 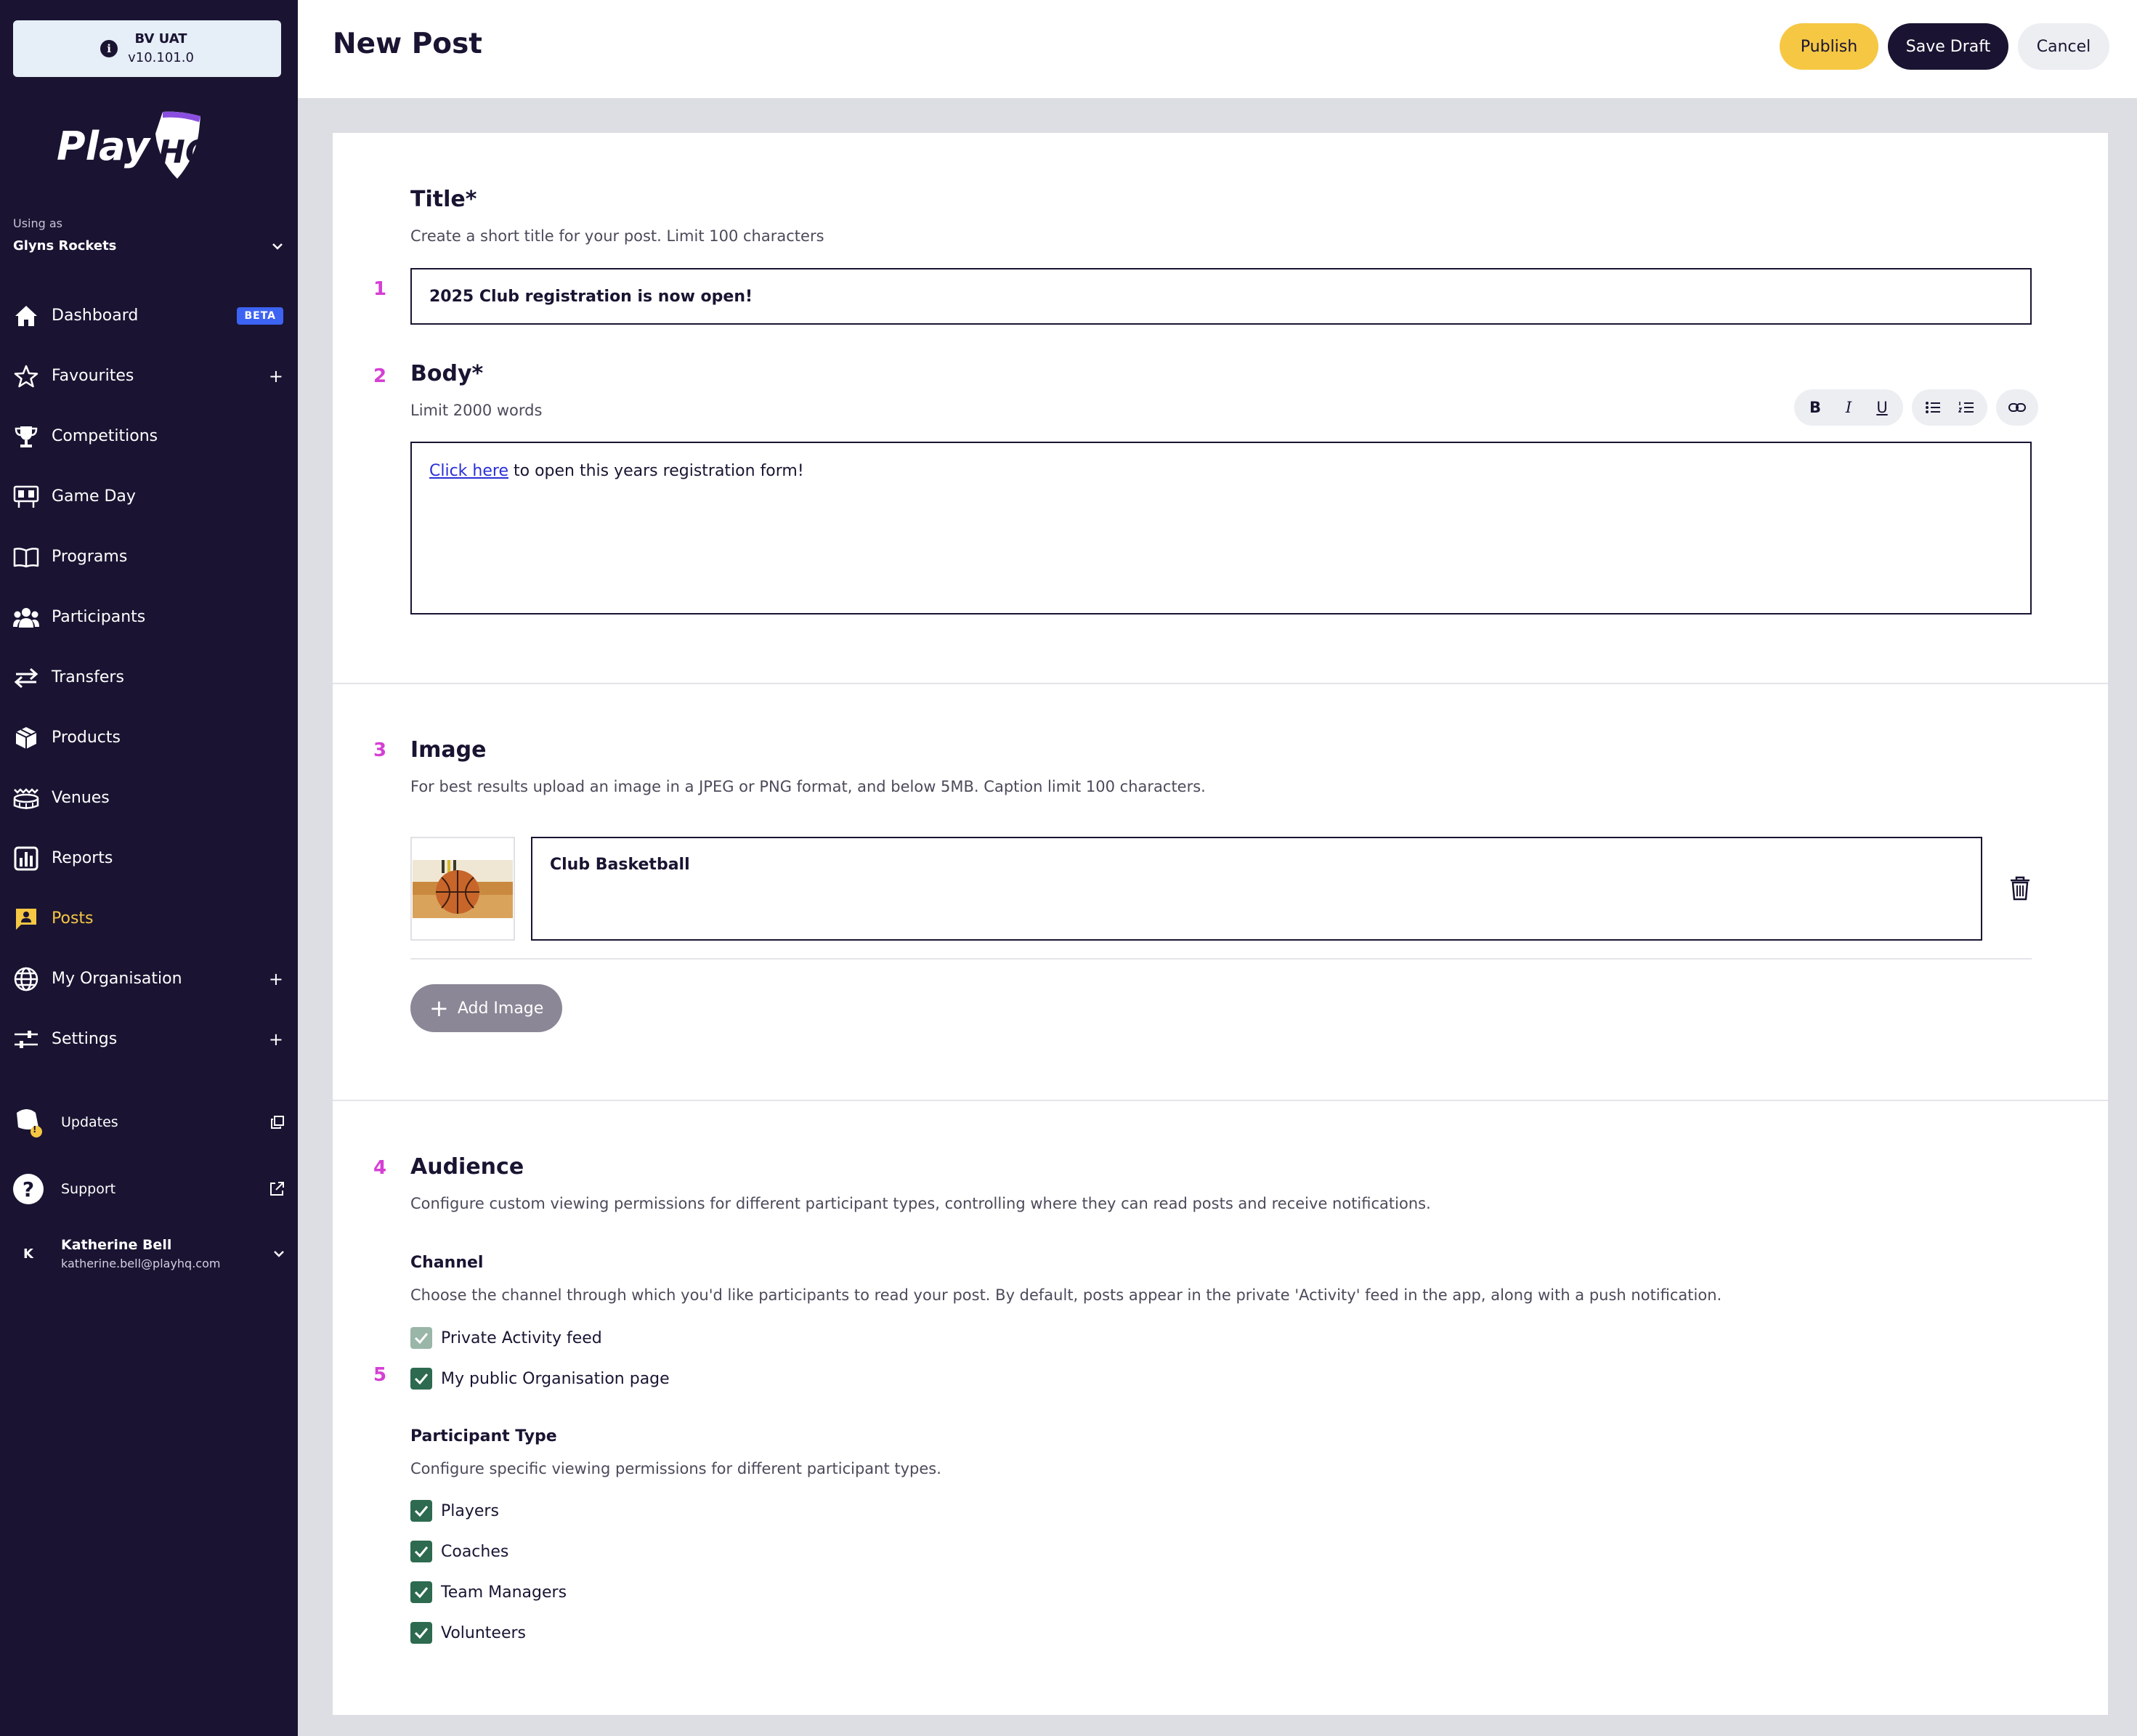 What do you see at coordinates (439, 1008) in the screenshot?
I see `plus-icon: +` at bounding box center [439, 1008].